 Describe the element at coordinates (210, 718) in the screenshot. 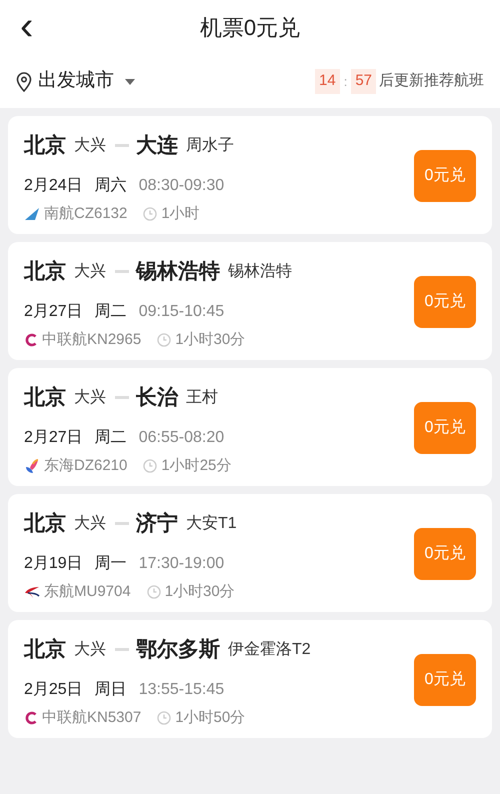

I see `flight-duration: 1小时50分` at that location.